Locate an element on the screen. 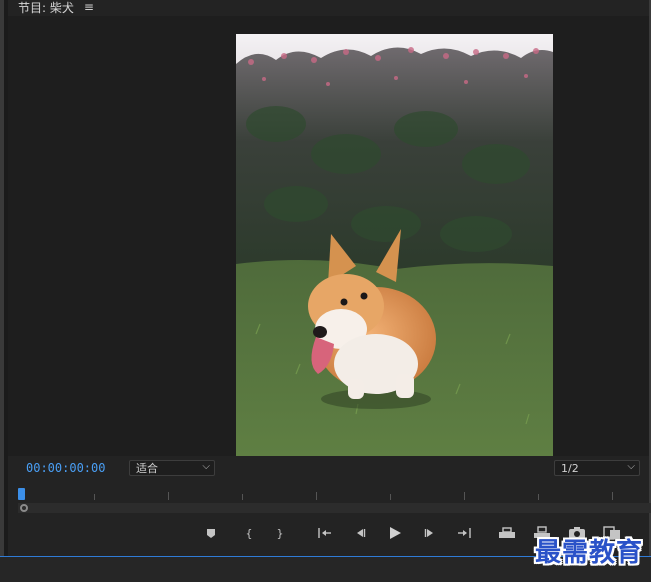 This screenshot has height=582, width=651. panel-header: 节目: 柴犬 ≡ is located at coordinates (56, 8).